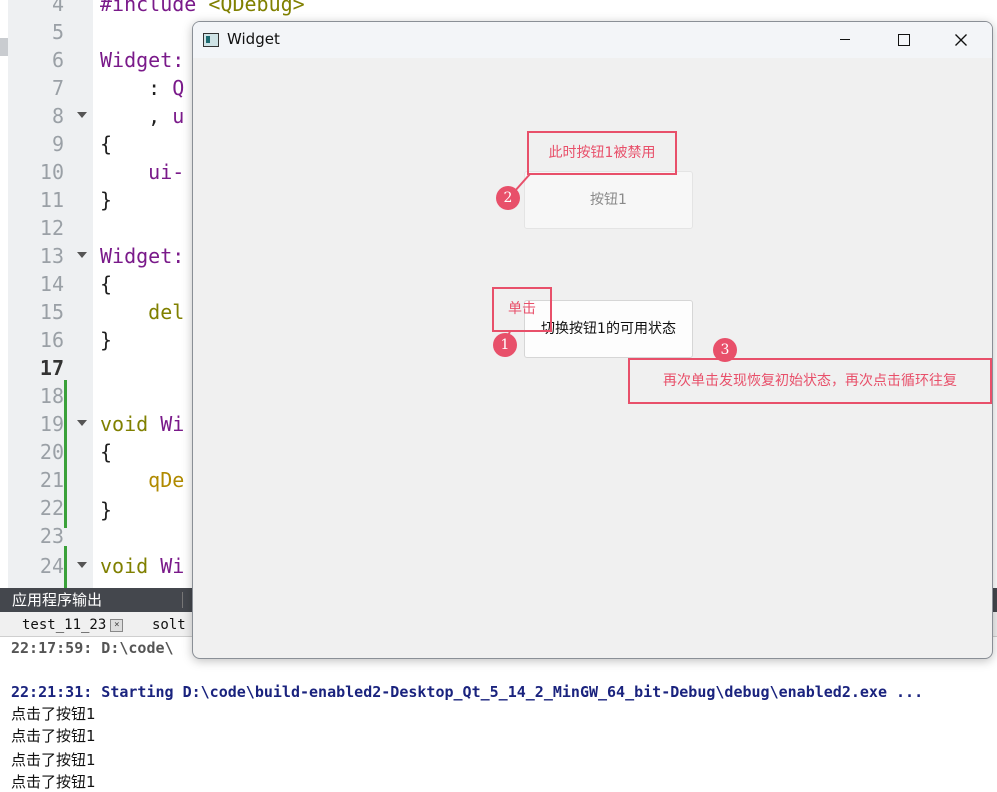 The image size is (997, 792). I want to click on annotation-box-1: 单击, so click(522, 309).